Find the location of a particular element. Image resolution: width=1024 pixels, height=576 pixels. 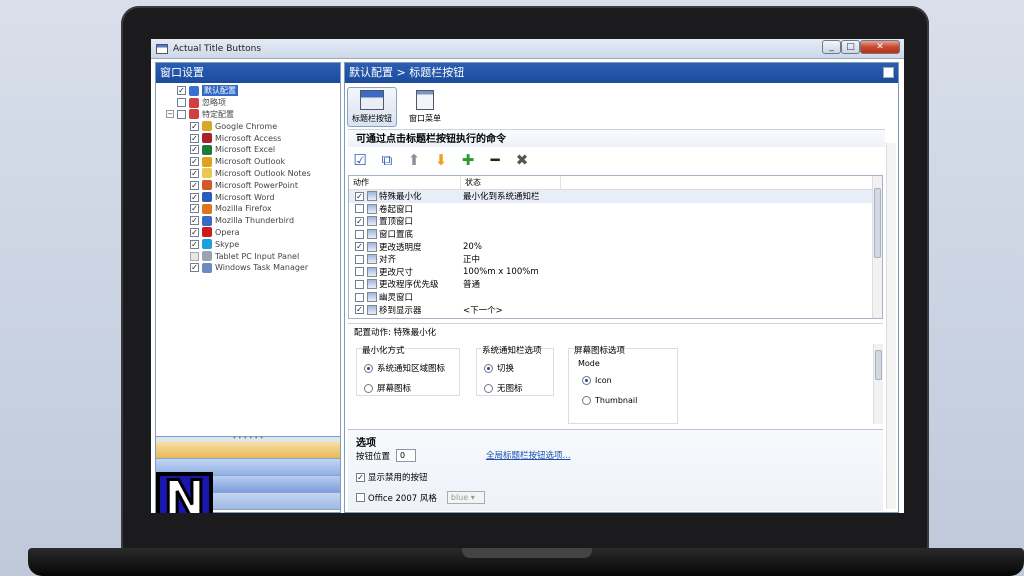

show-disabled-row: 显示禁用的按钮 is located at coordinates (392, 477).